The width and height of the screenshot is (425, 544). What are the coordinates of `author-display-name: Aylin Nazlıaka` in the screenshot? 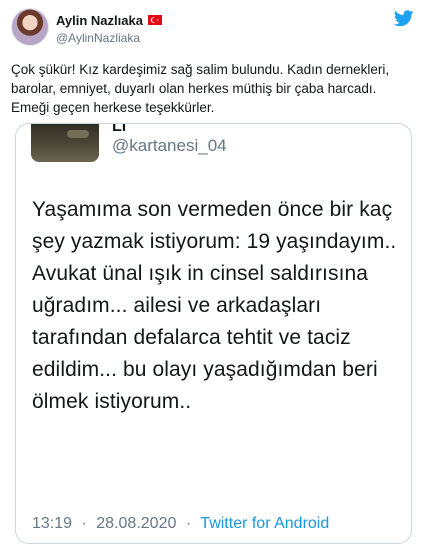 It's located at (99, 20).